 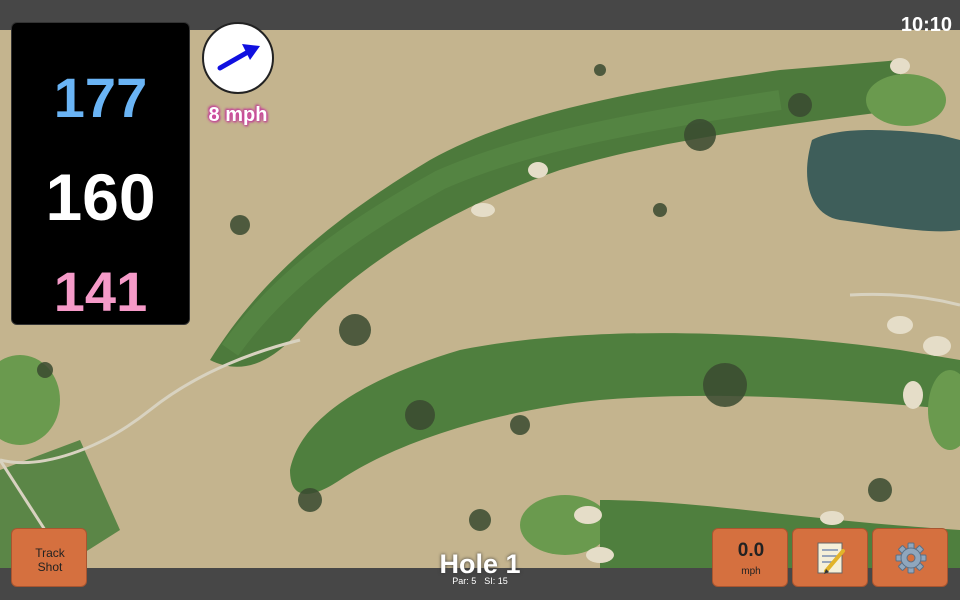 I want to click on speed-unit: mph, so click(x=751, y=571).